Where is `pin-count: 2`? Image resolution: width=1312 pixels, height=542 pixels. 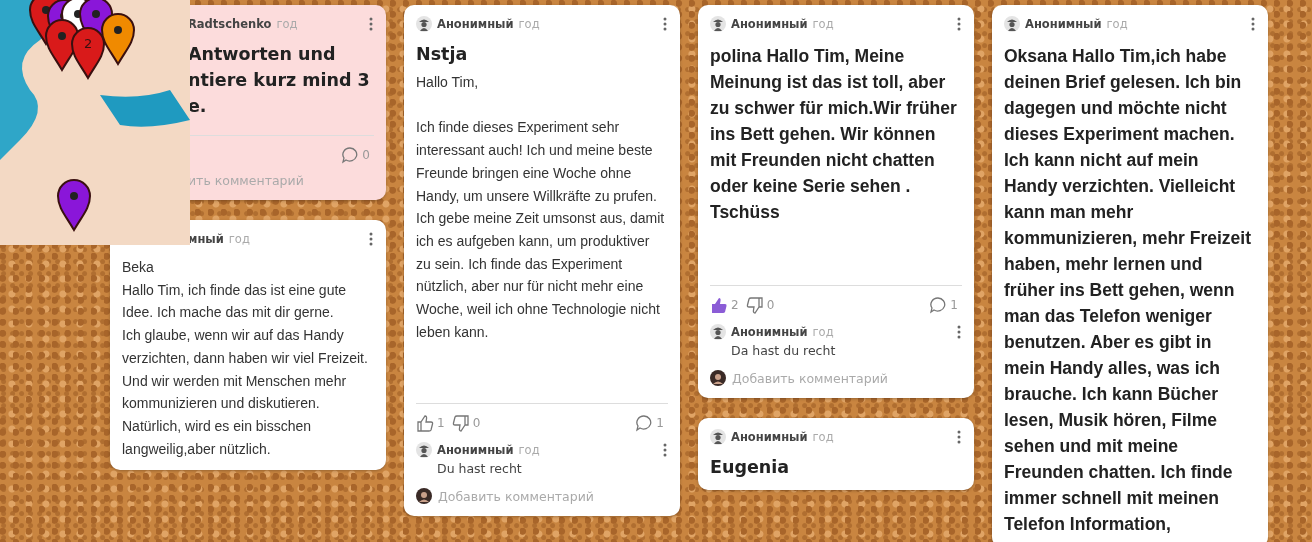 pin-count: 2 is located at coordinates (88, 43).